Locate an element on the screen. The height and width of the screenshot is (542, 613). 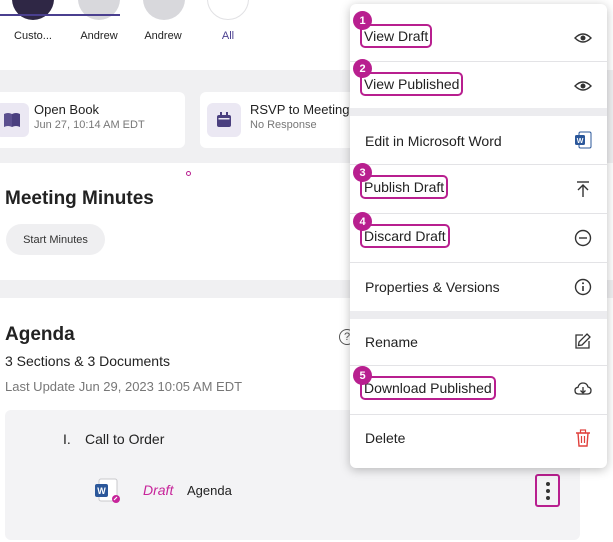
more-options-icon is located at coordinates (547, 490).